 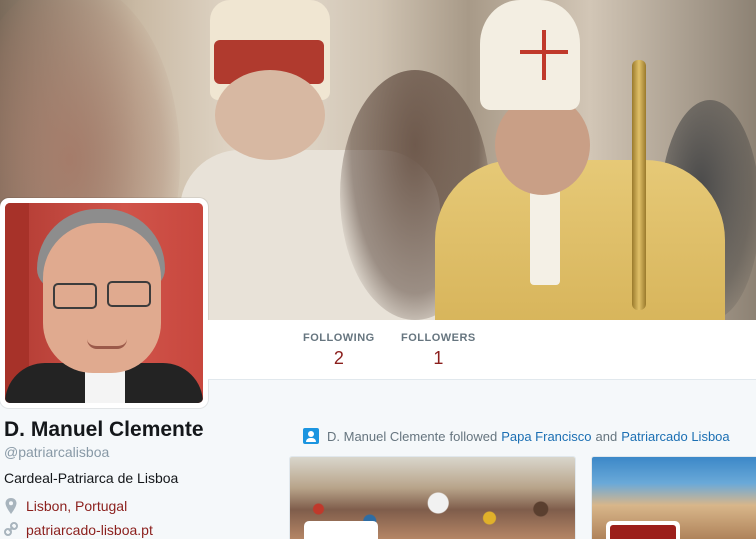 I want to click on avatar-glasses-right, so click(x=129, y=294).